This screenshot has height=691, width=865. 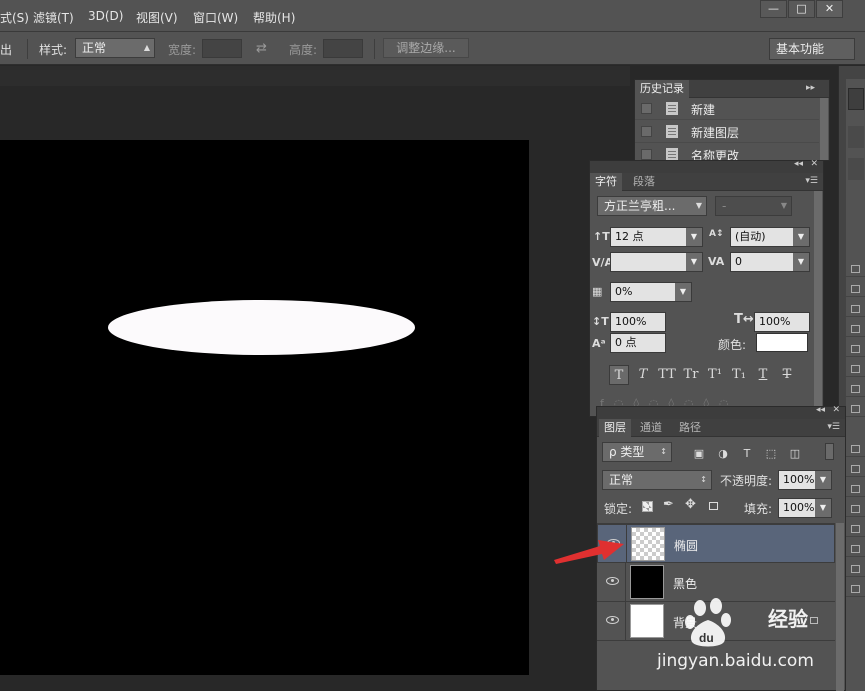 I want to click on tab-layers: 图层, so click(x=615, y=428).